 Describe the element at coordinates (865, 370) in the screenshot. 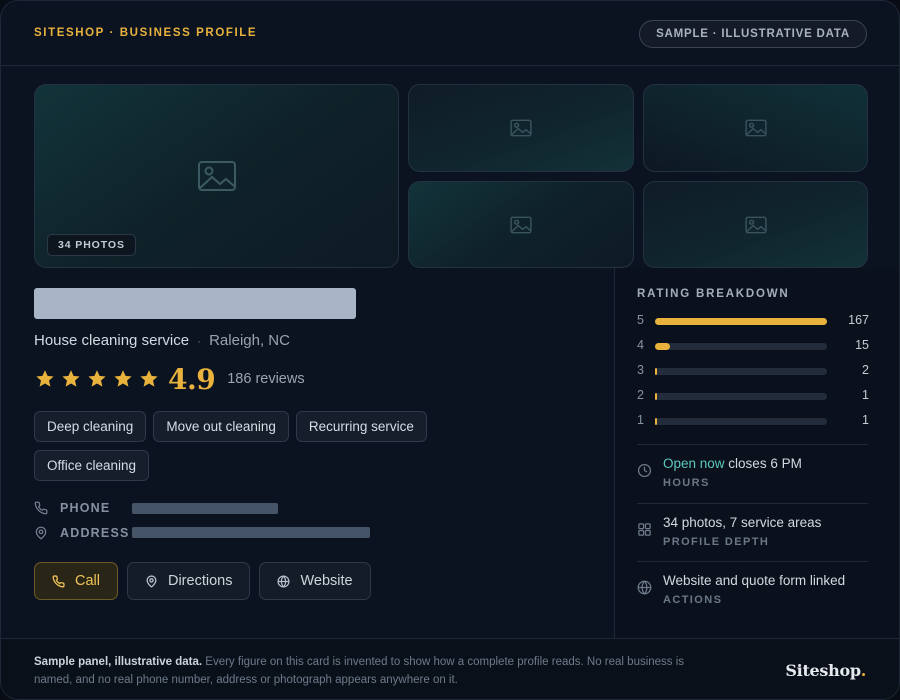

I see `breakdown-count: 2` at that location.